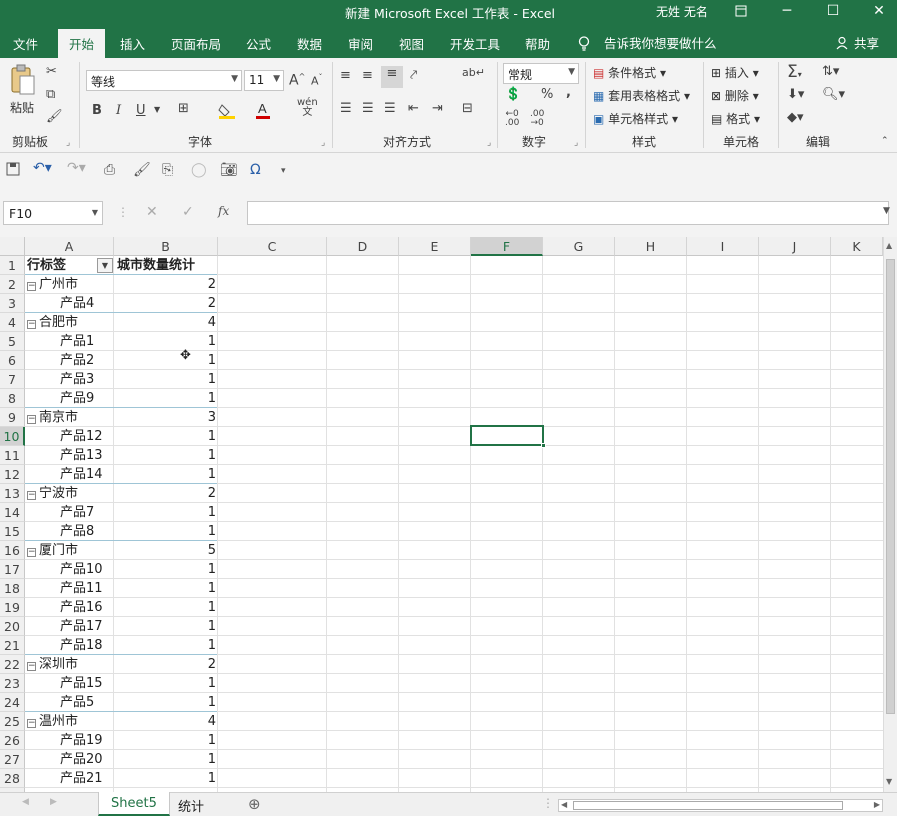 The width and height of the screenshot is (897, 816). I want to click on format-as-table-button: ▦ 套用表格格式 ▾, so click(641, 95).